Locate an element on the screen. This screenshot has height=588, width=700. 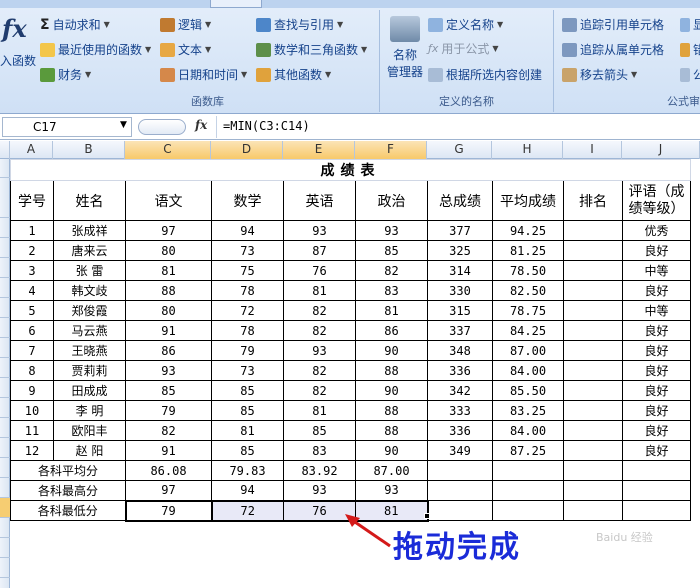
table-cell: 81.25 is located at coordinates (528, 250).